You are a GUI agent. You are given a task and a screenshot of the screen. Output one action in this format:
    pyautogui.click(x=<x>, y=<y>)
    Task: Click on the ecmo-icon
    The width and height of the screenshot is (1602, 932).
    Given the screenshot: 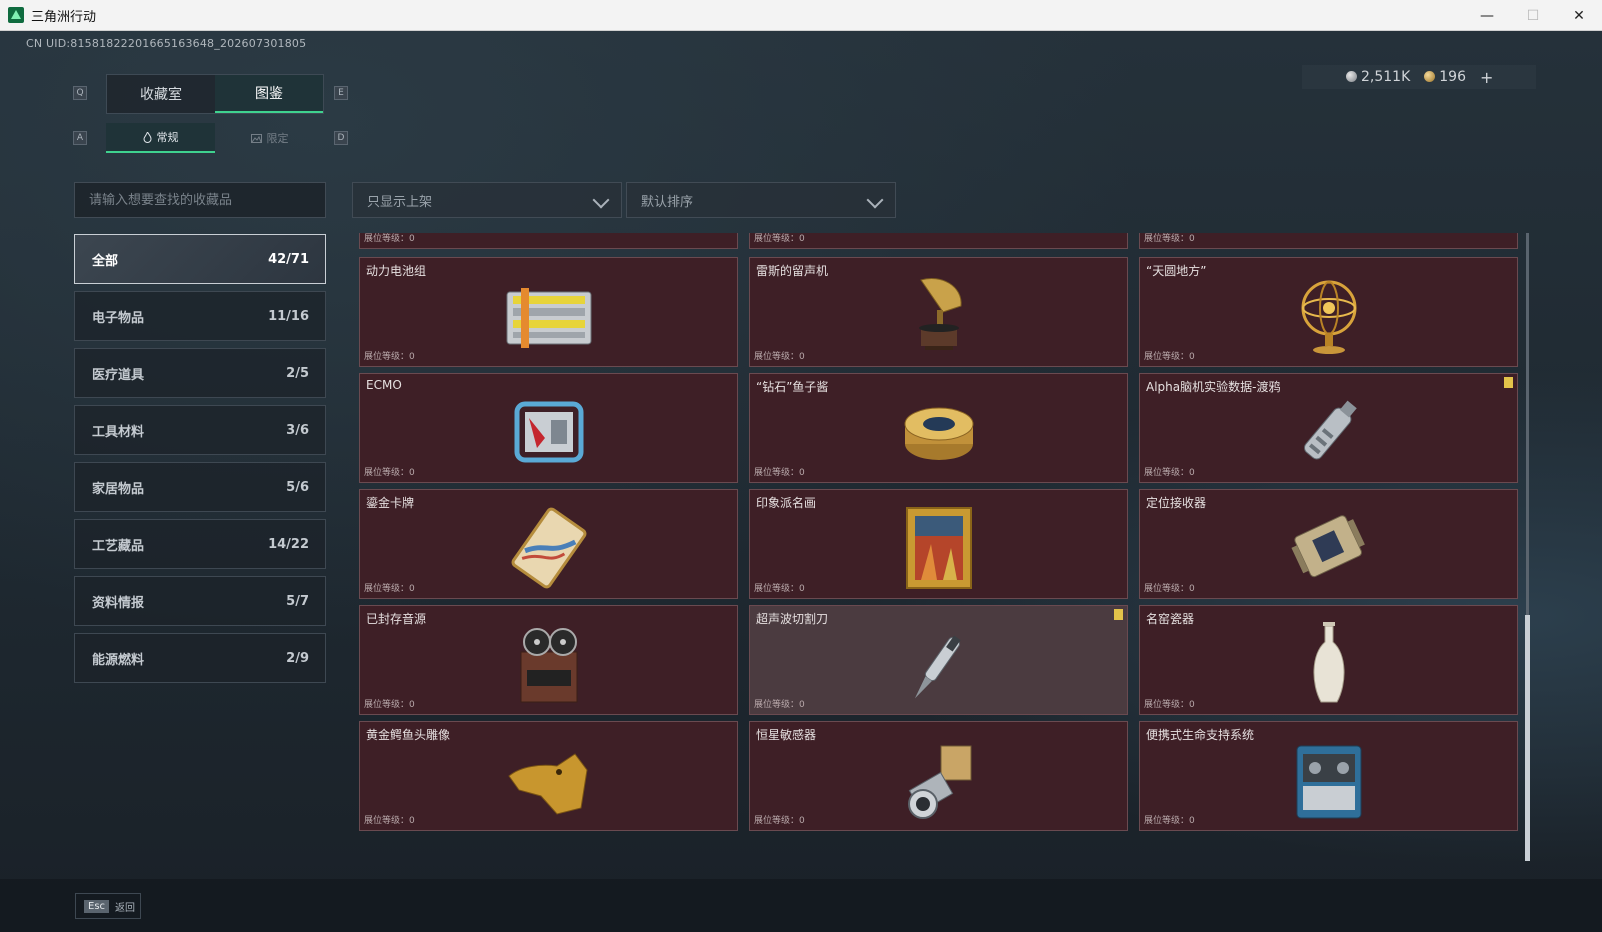 What is the action you would take?
    pyautogui.click(x=548, y=432)
    